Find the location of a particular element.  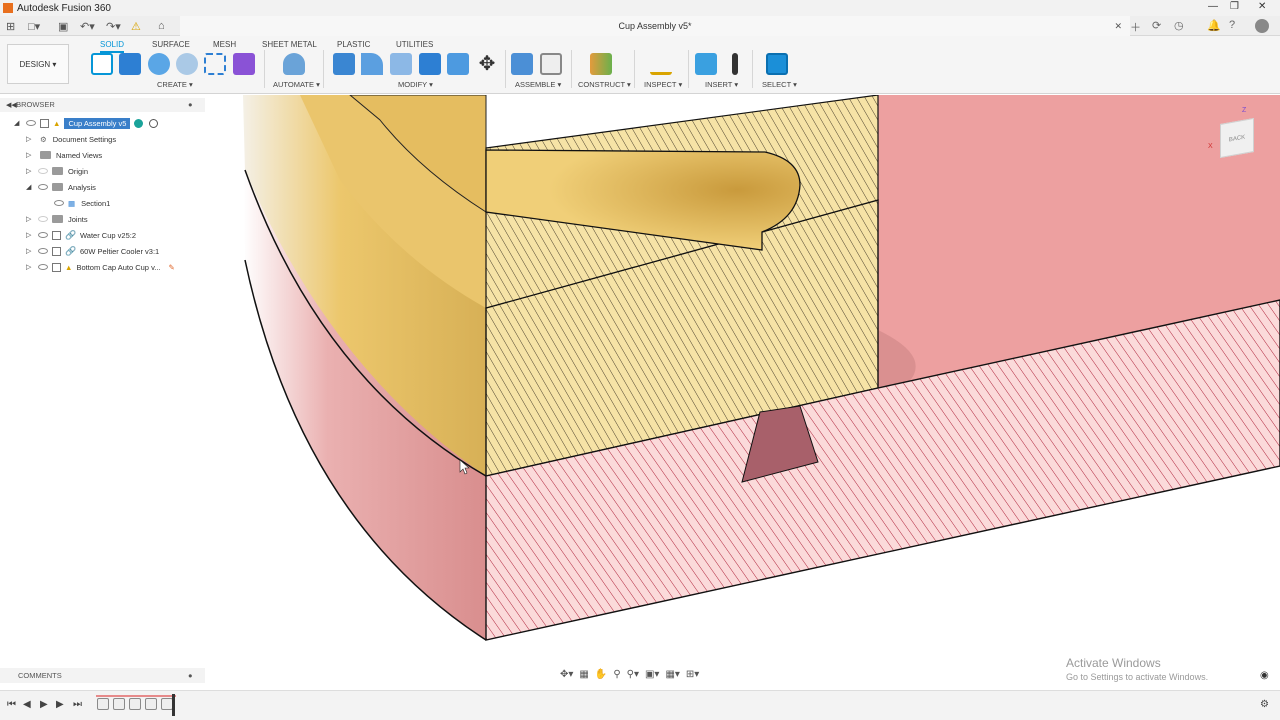

edit-pencil-icon: ✎ is located at coordinates (172, 267).